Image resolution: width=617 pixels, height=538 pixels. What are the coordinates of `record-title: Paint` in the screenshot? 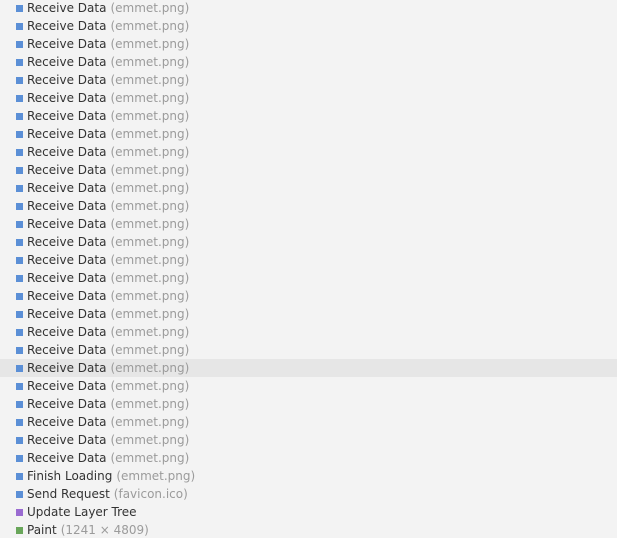 It's located at (42, 530).